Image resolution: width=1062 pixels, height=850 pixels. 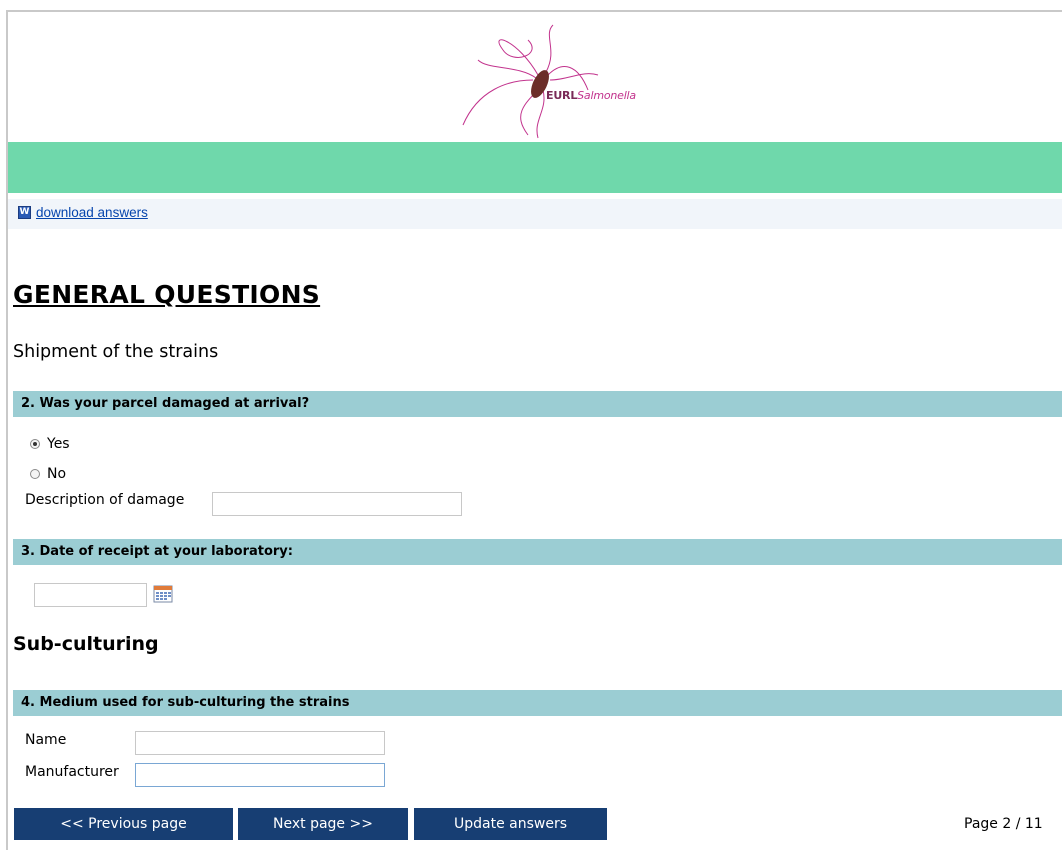 What do you see at coordinates (535, 214) in the screenshot?
I see `download-bar: W download answers` at bounding box center [535, 214].